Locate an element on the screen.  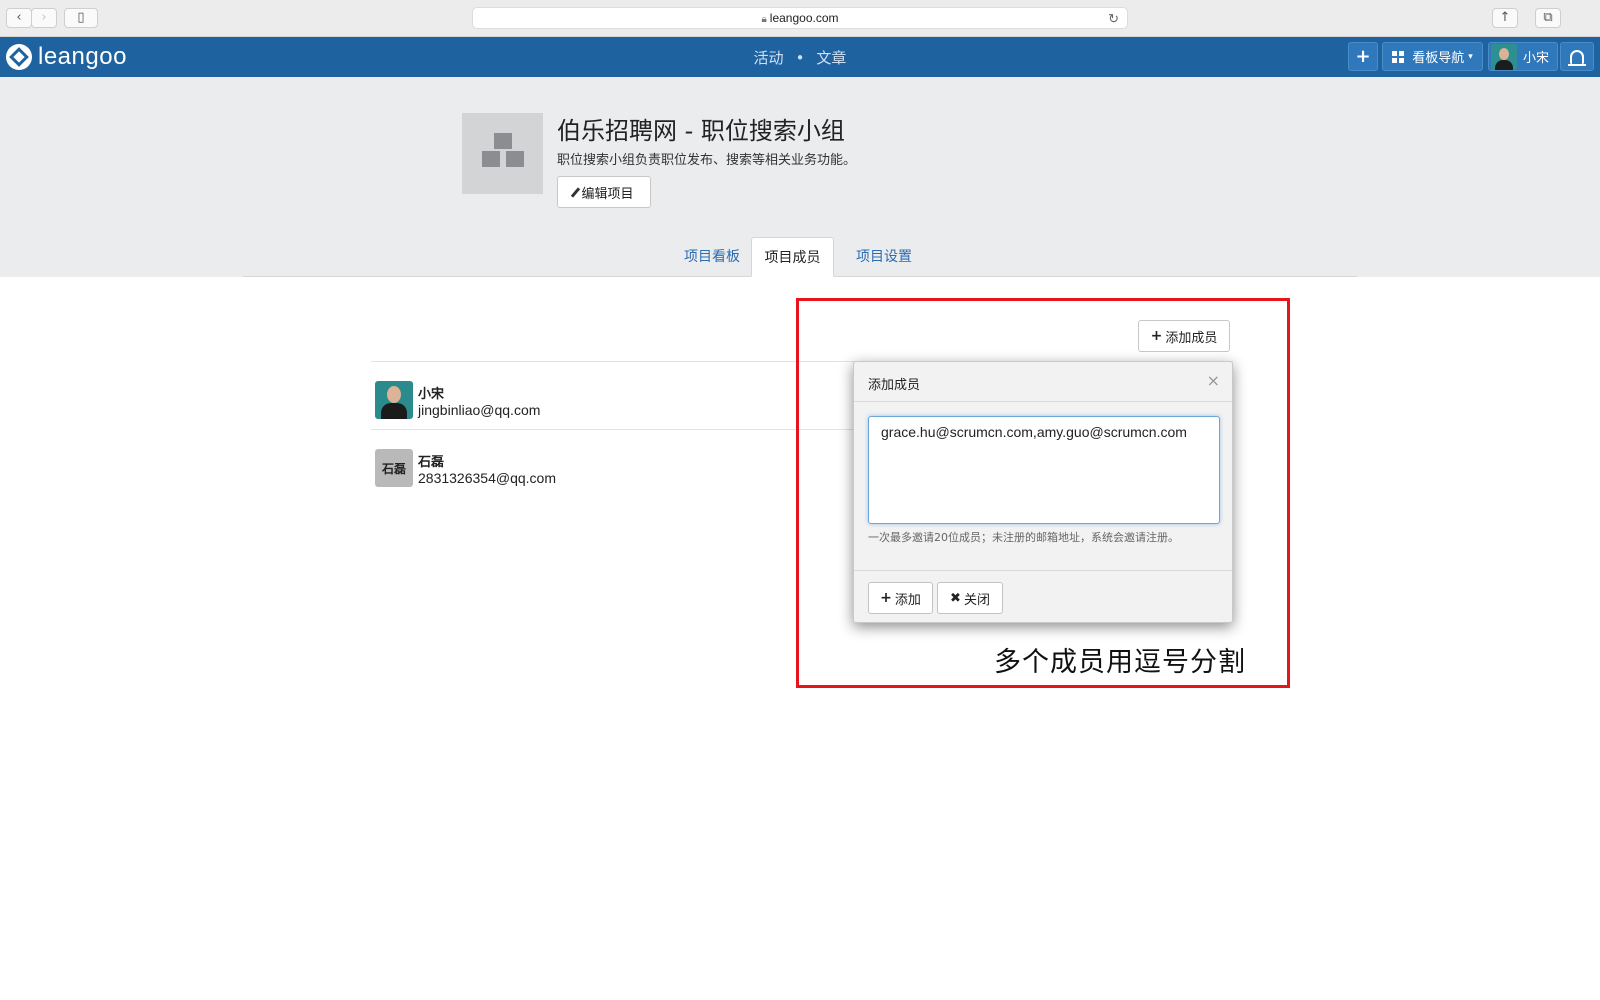
nav-link-activity: 活动 is located at coordinates (769, 58).